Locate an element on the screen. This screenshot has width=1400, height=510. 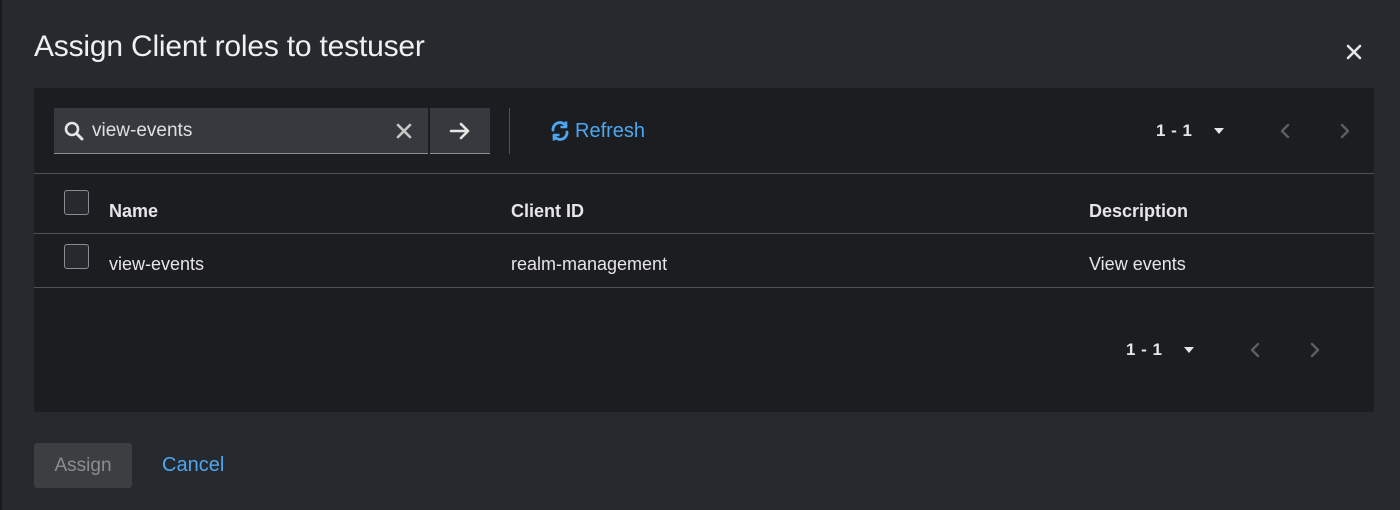
search-submit-button is located at coordinates (460, 131).